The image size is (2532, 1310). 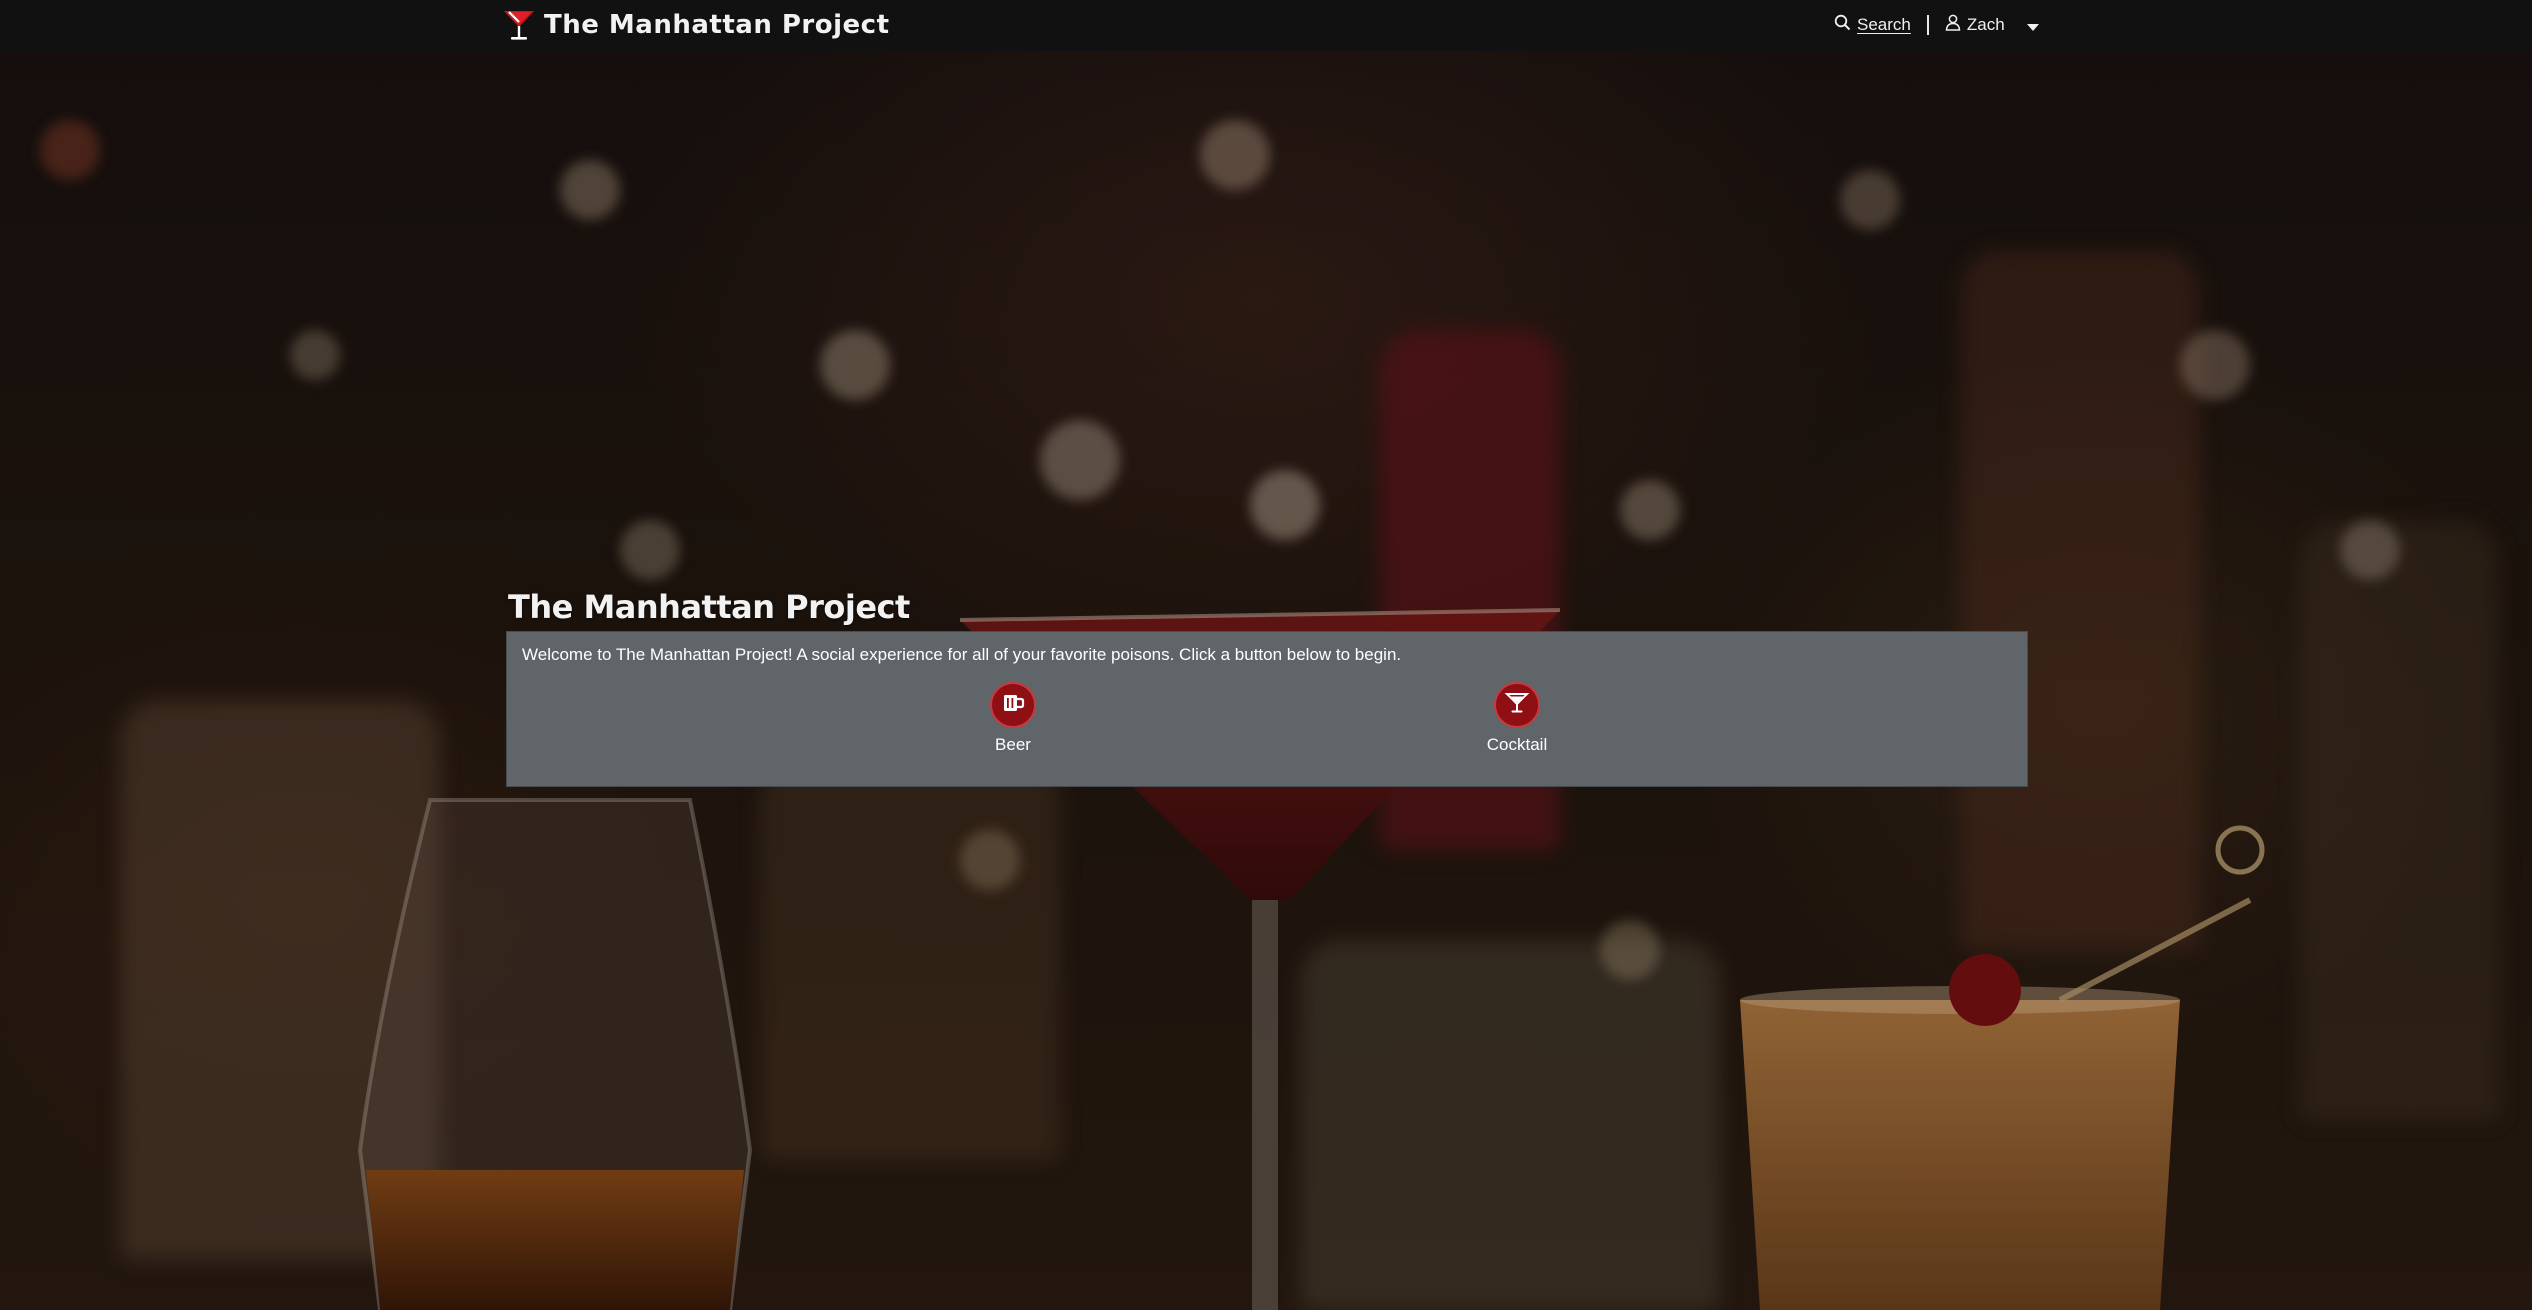 I want to click on brand-title: The Manhattan Project, so click(x=717, y=25).